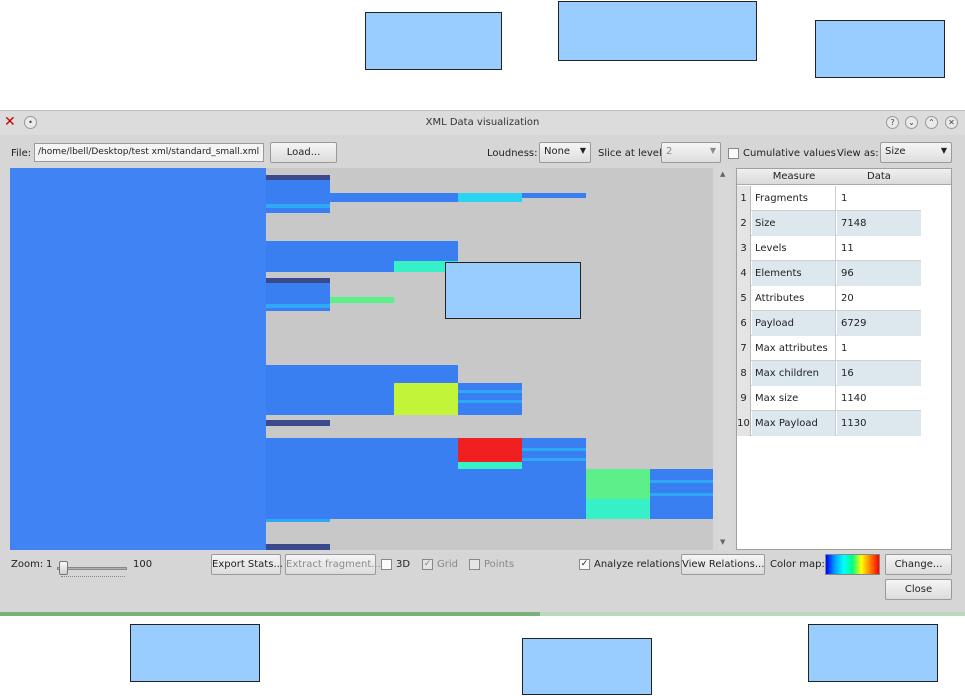 Image resolution: width=965 pixels, height=696 pixels. Describe the element at coordinates (794, 223) in the screenshot. I see `measure-cell: Size` at that location.